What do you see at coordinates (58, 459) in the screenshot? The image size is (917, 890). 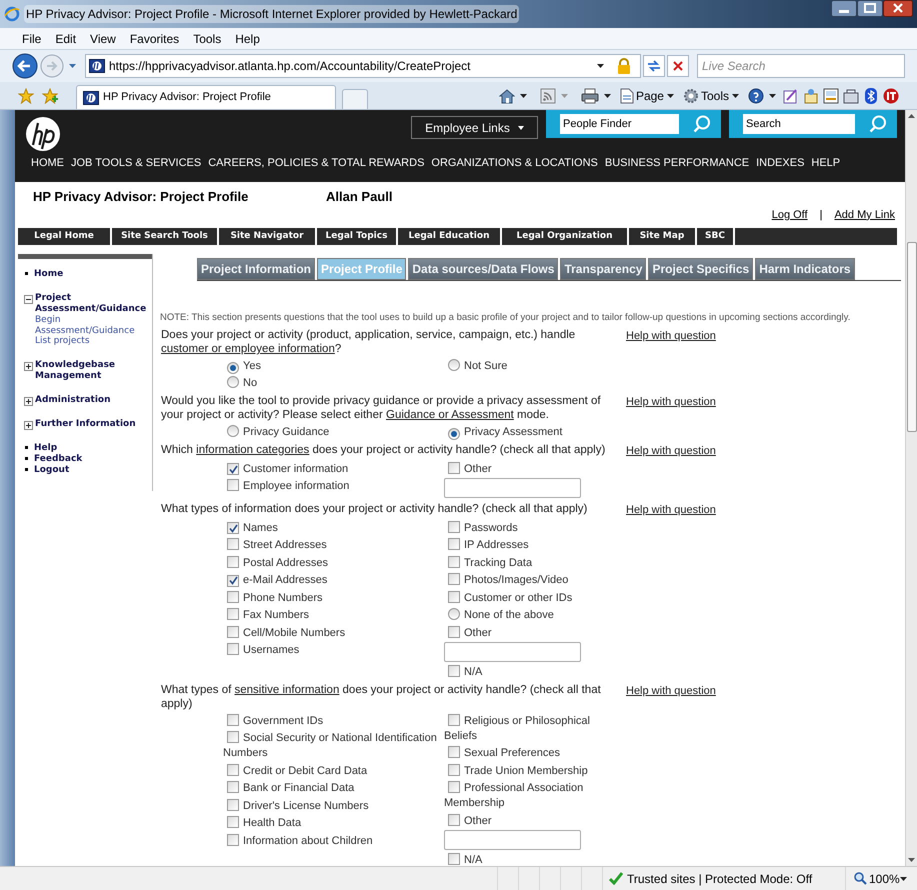 I see `sidebar-link: Feedback` at bounding box center [58, 459].